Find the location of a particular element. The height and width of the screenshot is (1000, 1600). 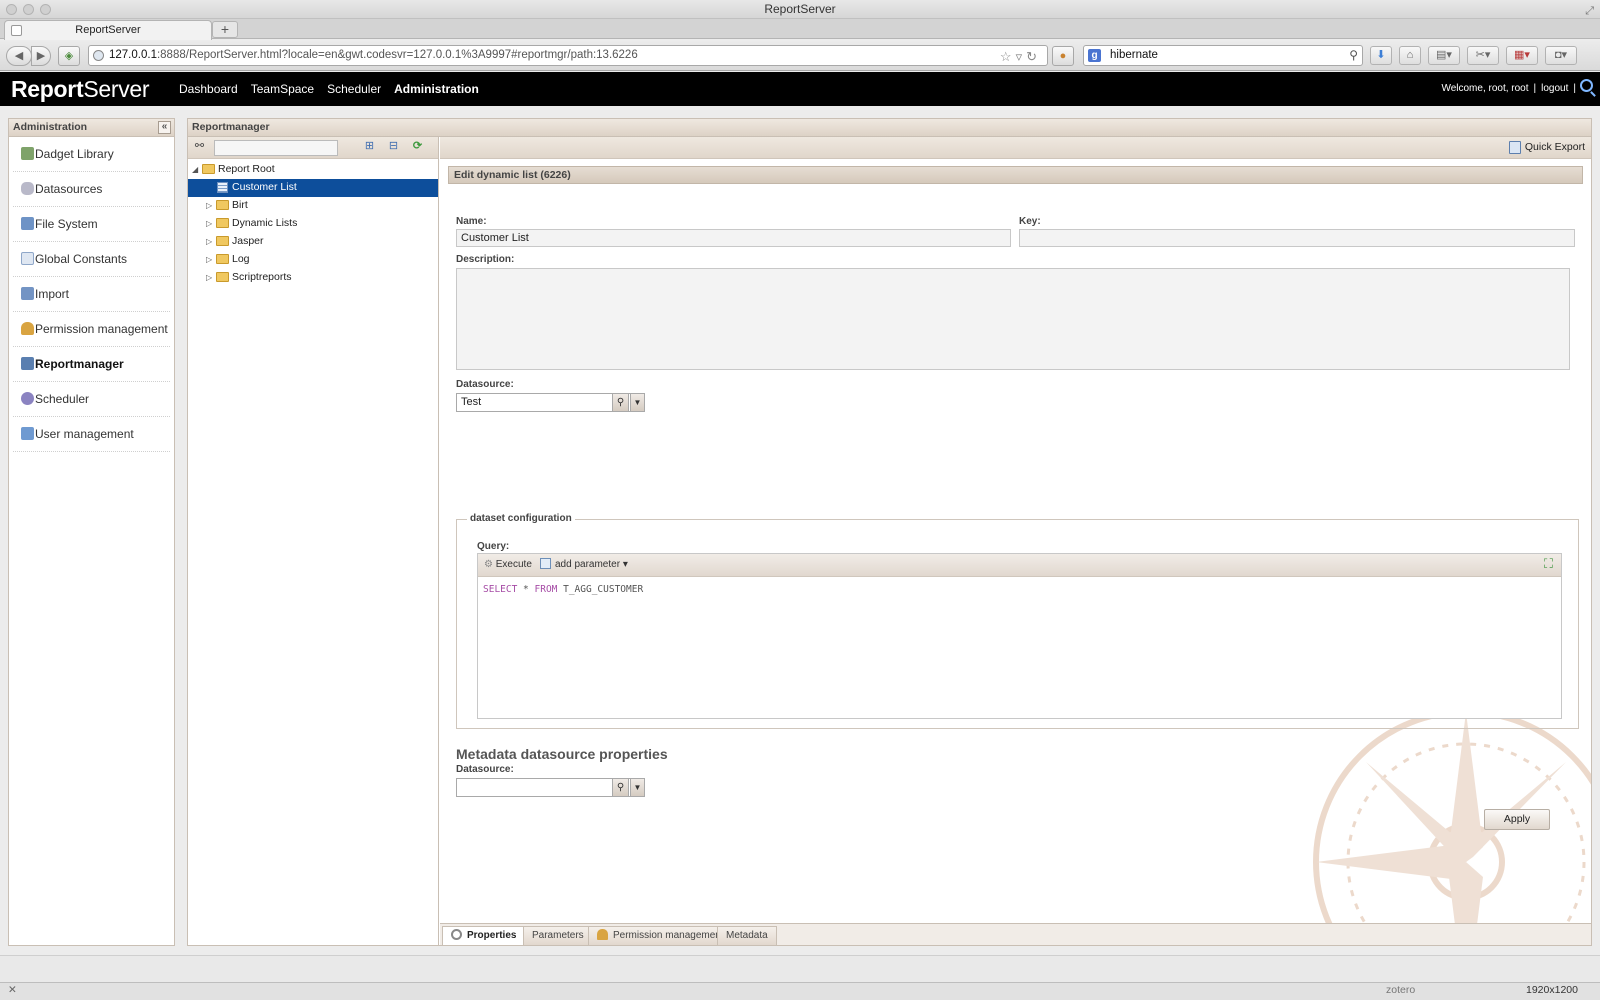

nav-teamspace: TeamSpace is located at coordinates (282, 89).